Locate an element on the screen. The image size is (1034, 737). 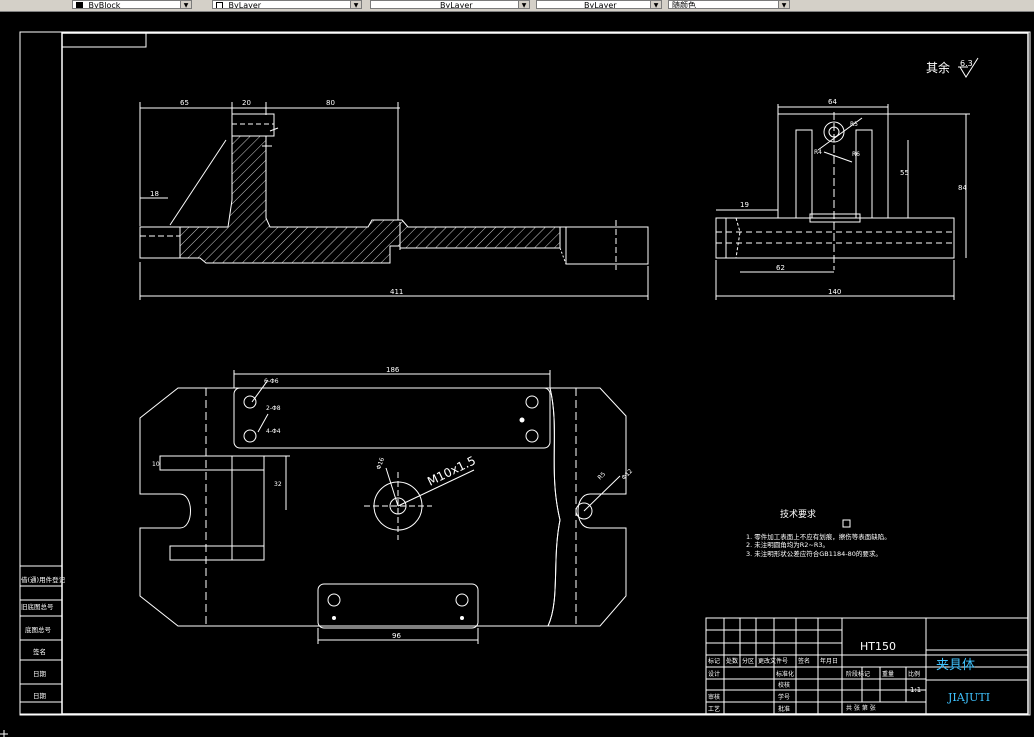
corner-tab is located at coordinates (104, 40).